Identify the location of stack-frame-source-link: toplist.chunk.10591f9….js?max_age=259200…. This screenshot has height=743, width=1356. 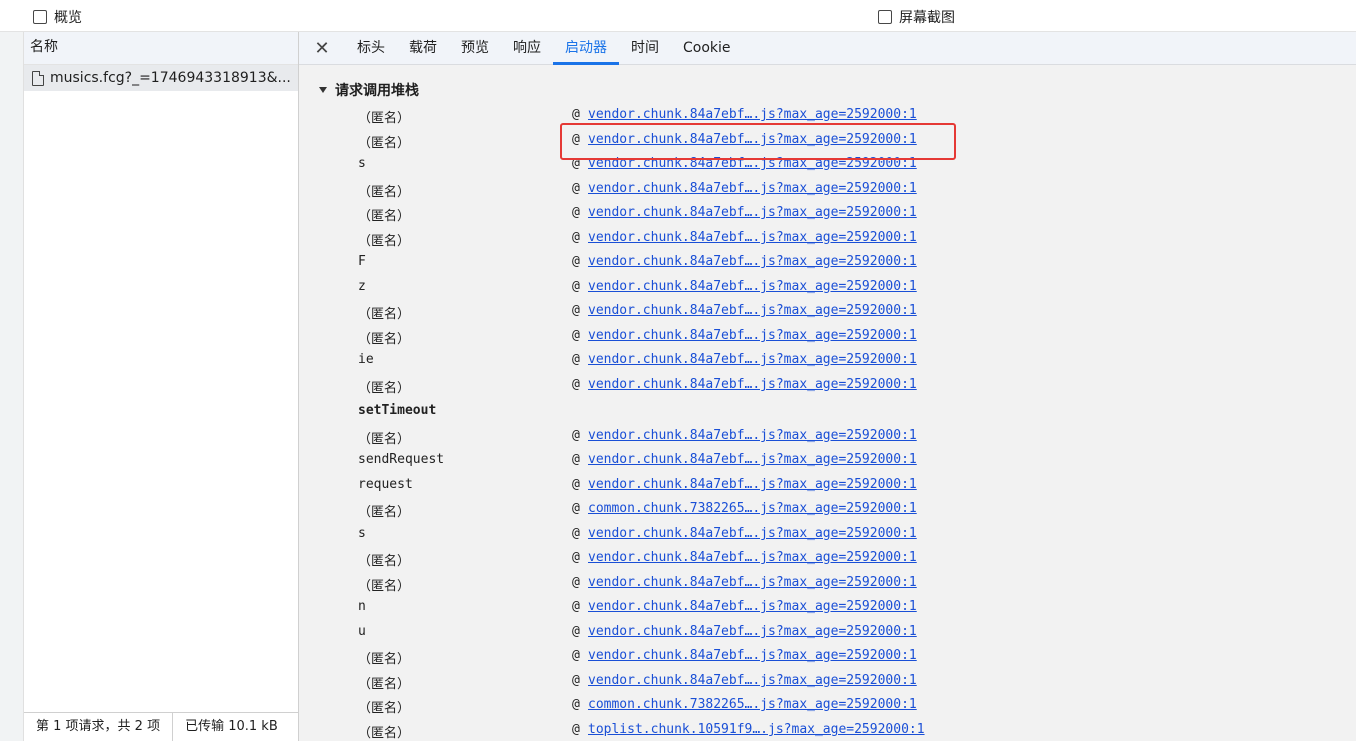
(756, 729).